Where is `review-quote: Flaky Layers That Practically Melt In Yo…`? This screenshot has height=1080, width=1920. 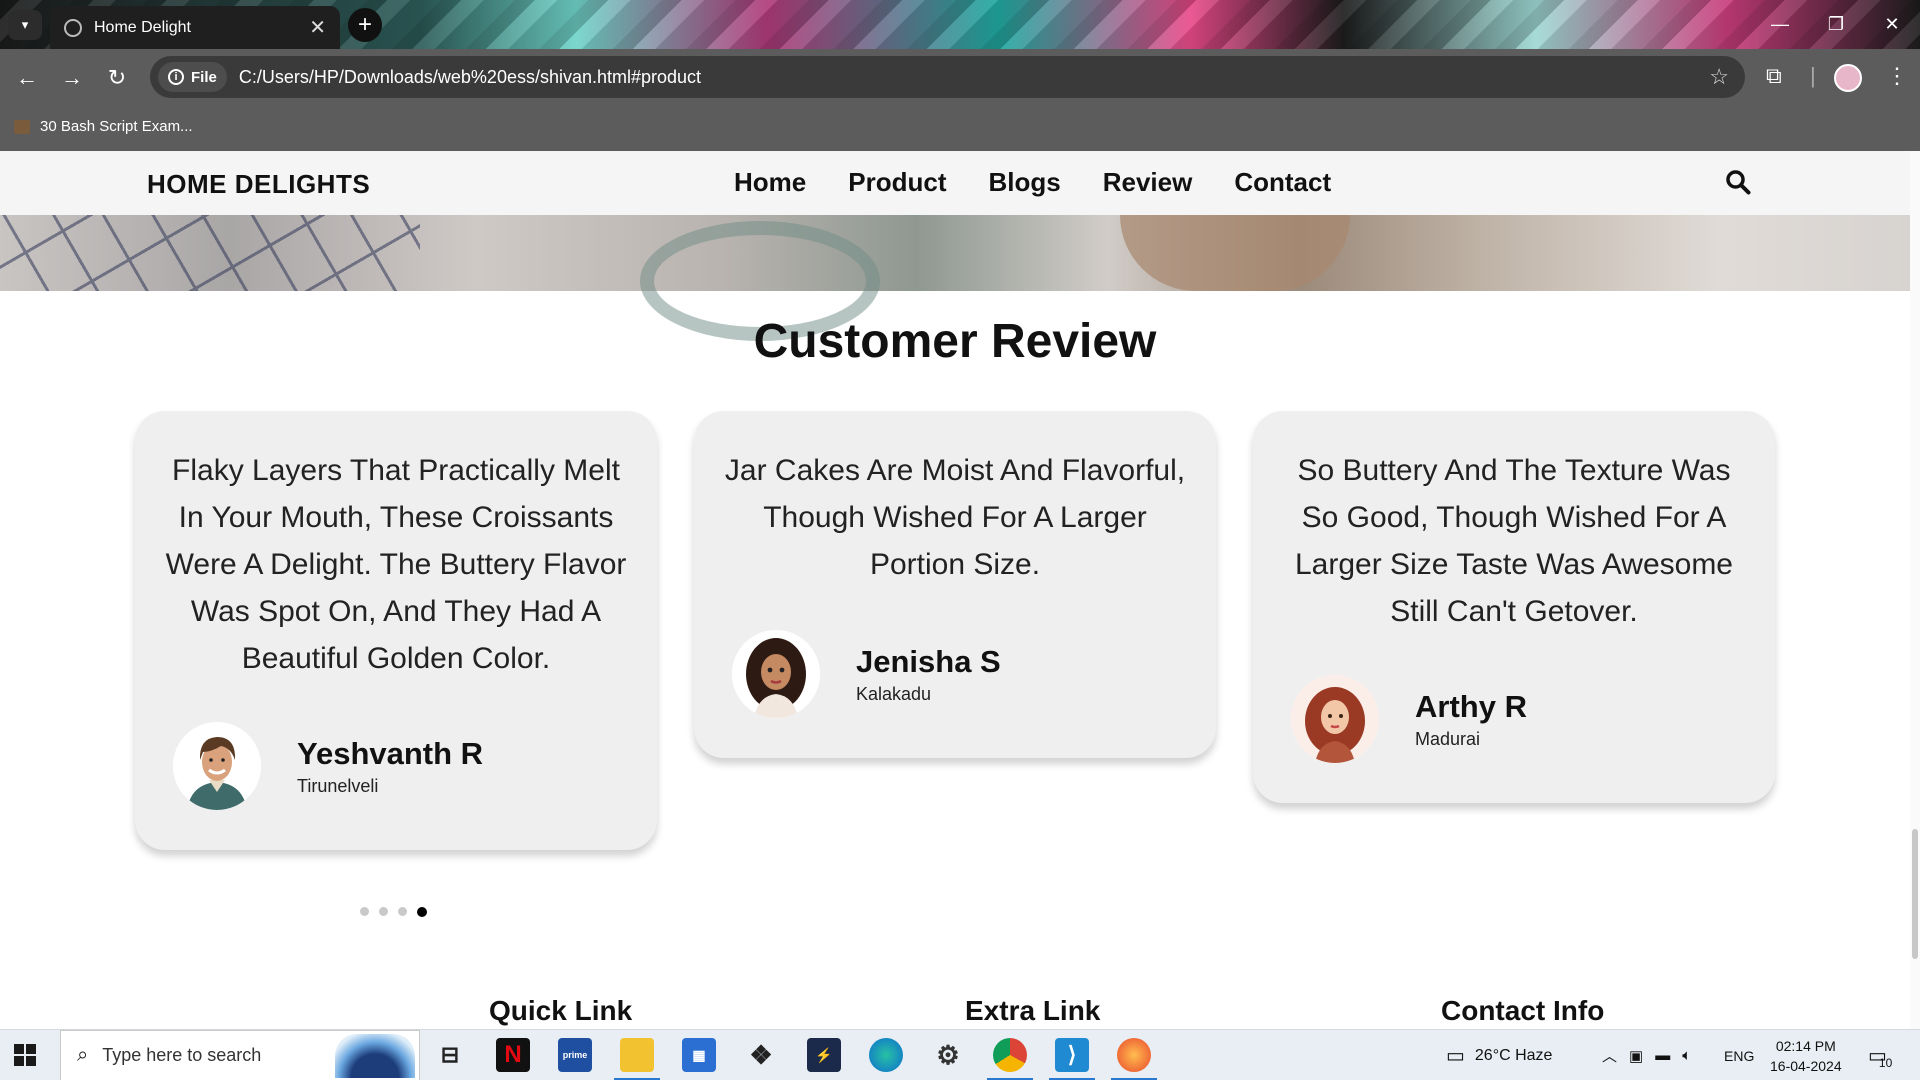 review-quote: Flaky Layers That Practically Melt In Yo… is located at coordinates (396, 564).